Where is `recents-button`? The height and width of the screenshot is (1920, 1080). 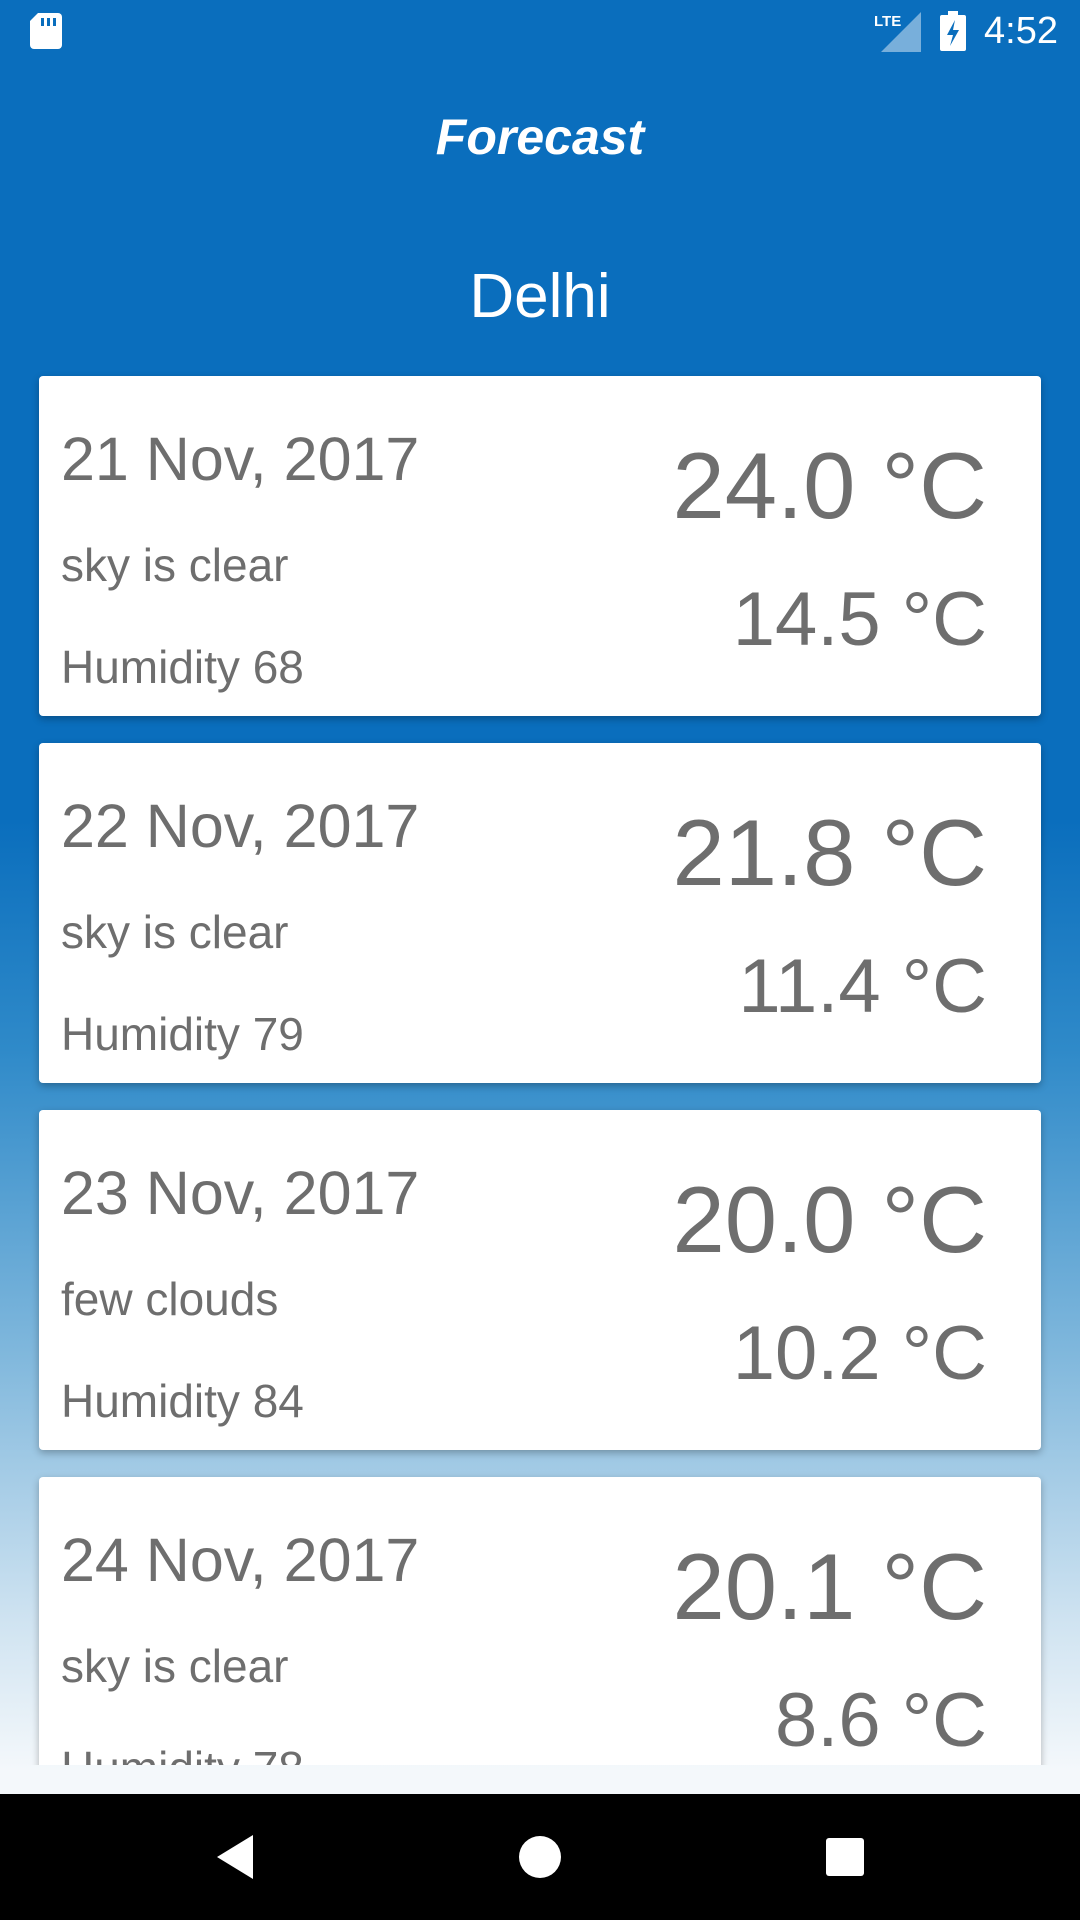 recents-button is located at coordinates (845, 1857).